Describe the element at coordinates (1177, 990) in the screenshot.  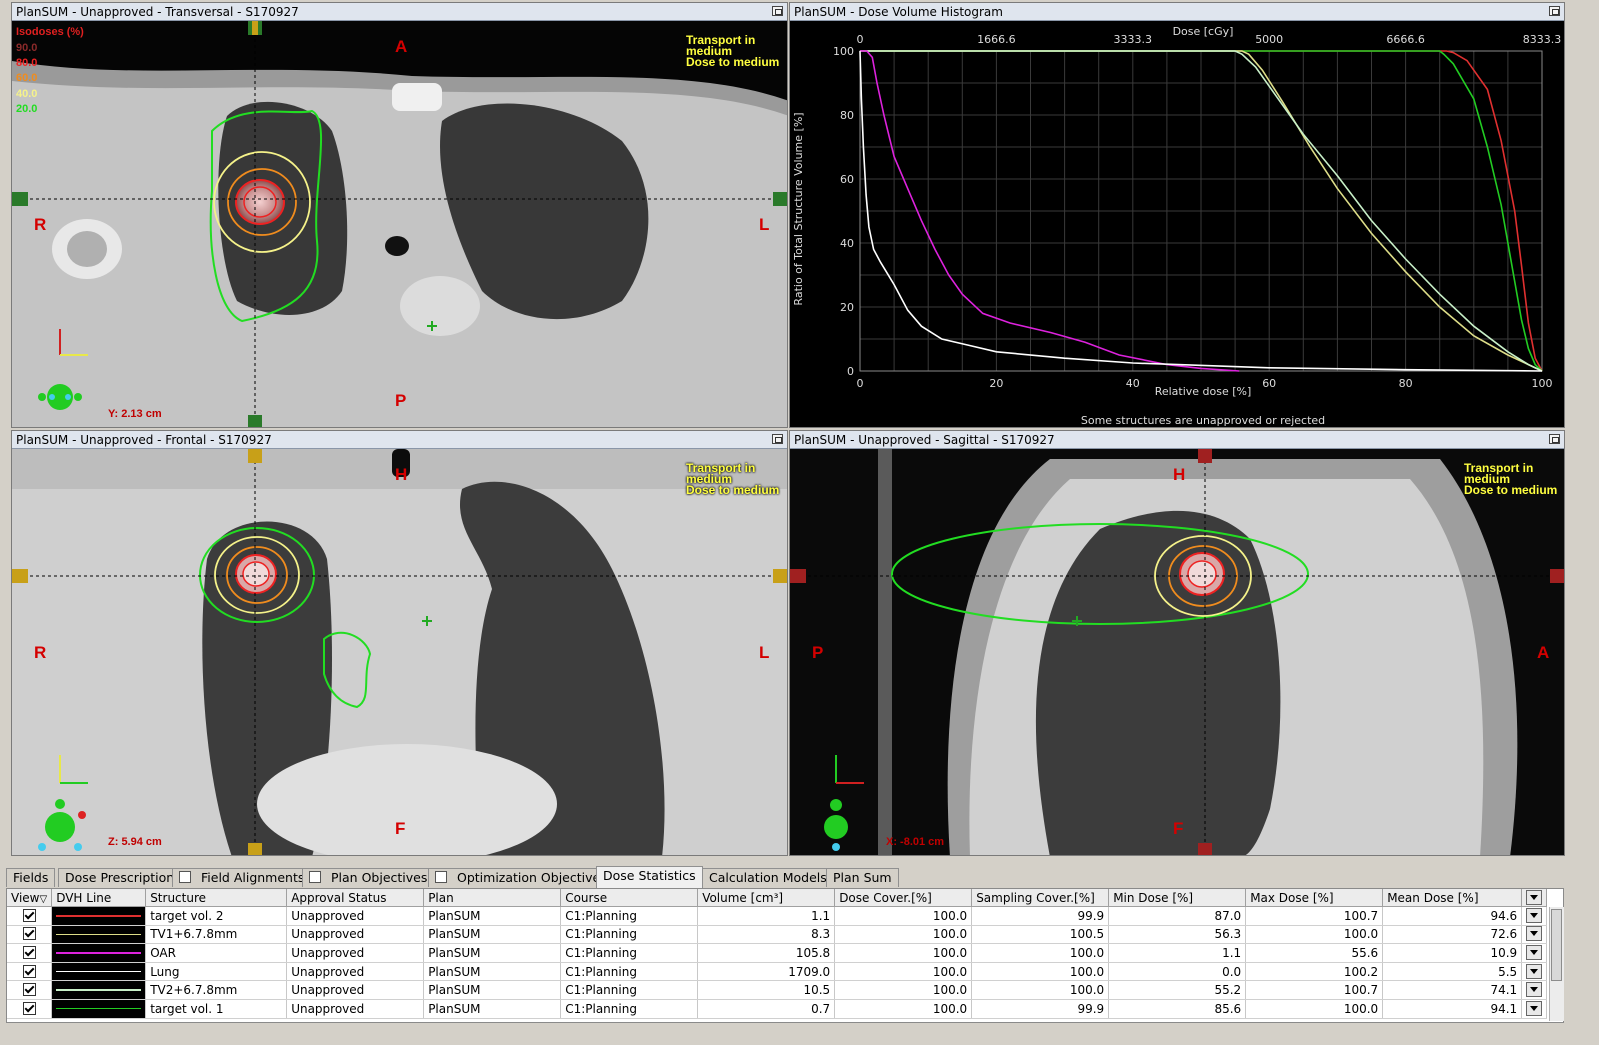
I see `min-dose-cell: 55.2` at that location.